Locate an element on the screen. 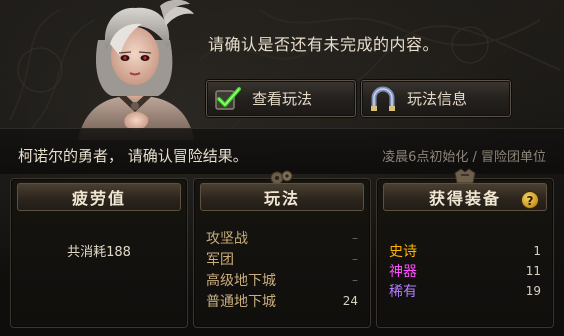  mode-name: 攻坚战 is located at coordinates (227, 238).